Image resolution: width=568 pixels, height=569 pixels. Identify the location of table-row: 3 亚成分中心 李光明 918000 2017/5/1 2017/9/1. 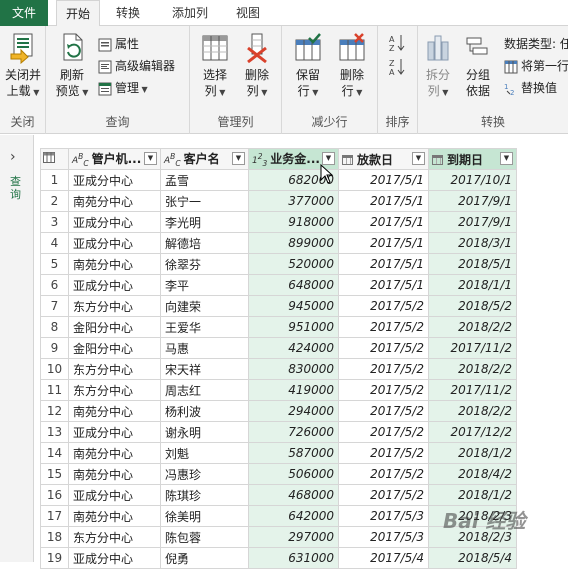
(278, 222).